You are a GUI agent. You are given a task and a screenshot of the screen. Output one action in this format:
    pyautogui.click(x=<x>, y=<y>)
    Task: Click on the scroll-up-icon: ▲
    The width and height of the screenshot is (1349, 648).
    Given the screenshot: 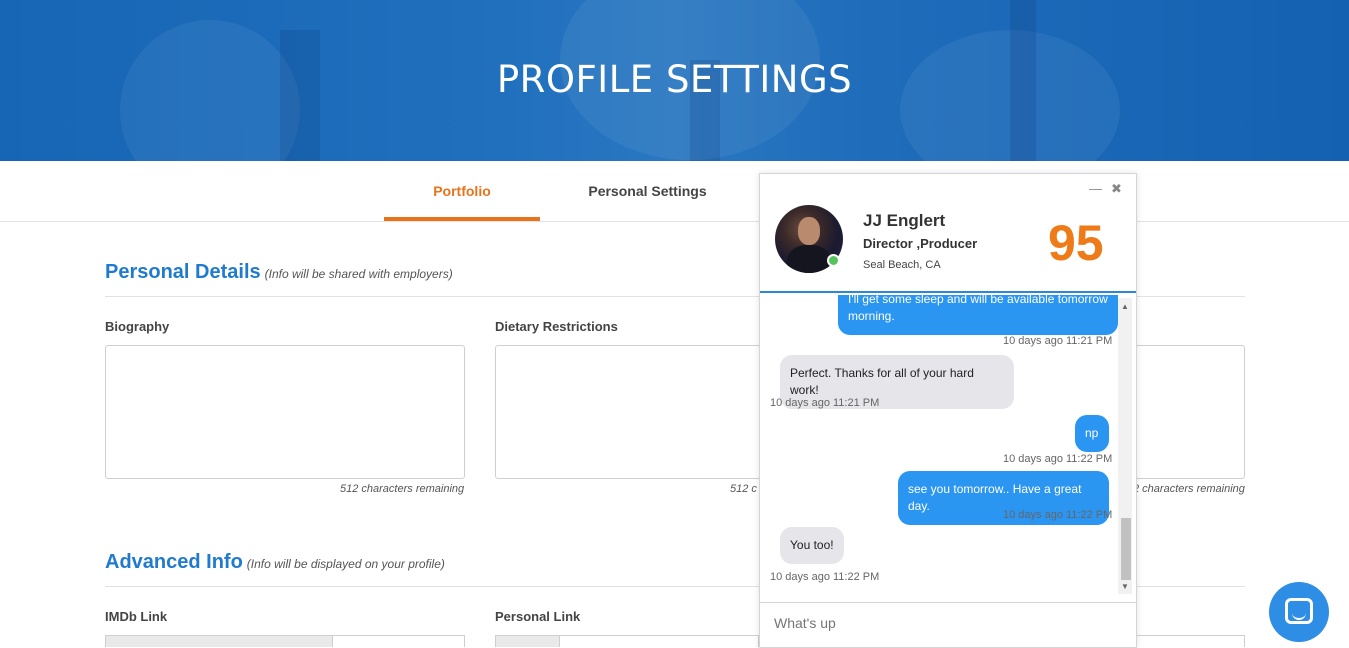 What is the action you would take?
    pyautogui.click(x=1125, y=306)
    